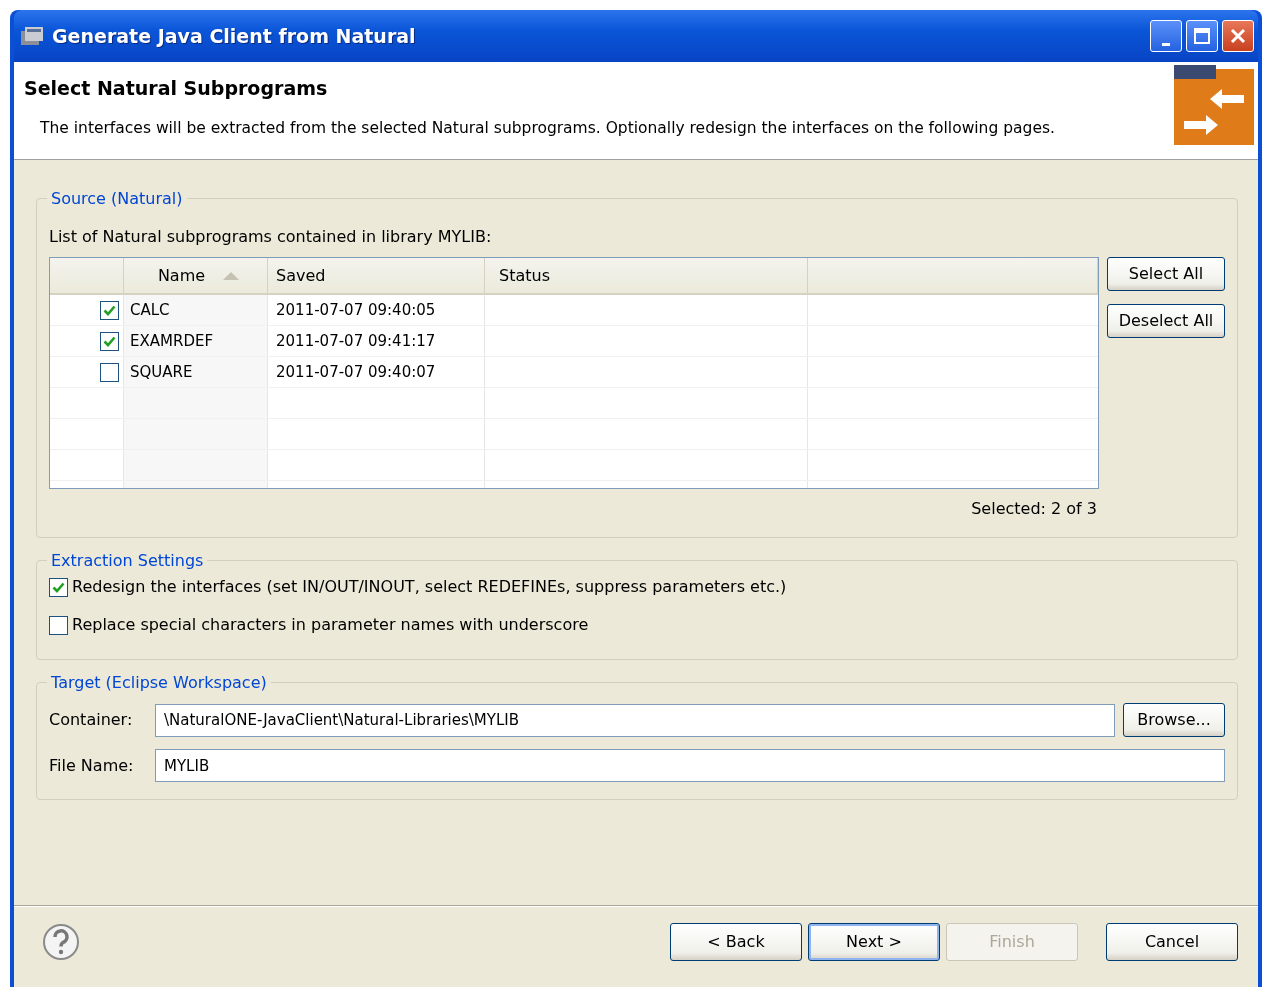 The image size is (1262, 987). I want to click on column-header: Saved, so click(376, 275).